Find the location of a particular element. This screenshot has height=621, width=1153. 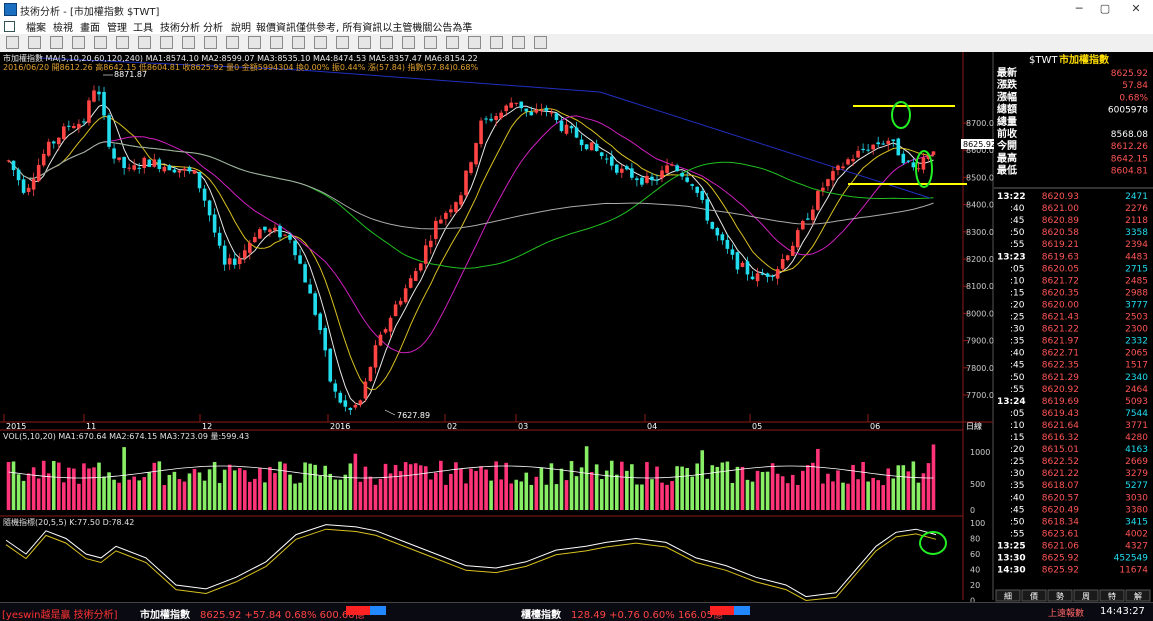

kd-axis-tick: 20 is located at coordinates (975, 585).